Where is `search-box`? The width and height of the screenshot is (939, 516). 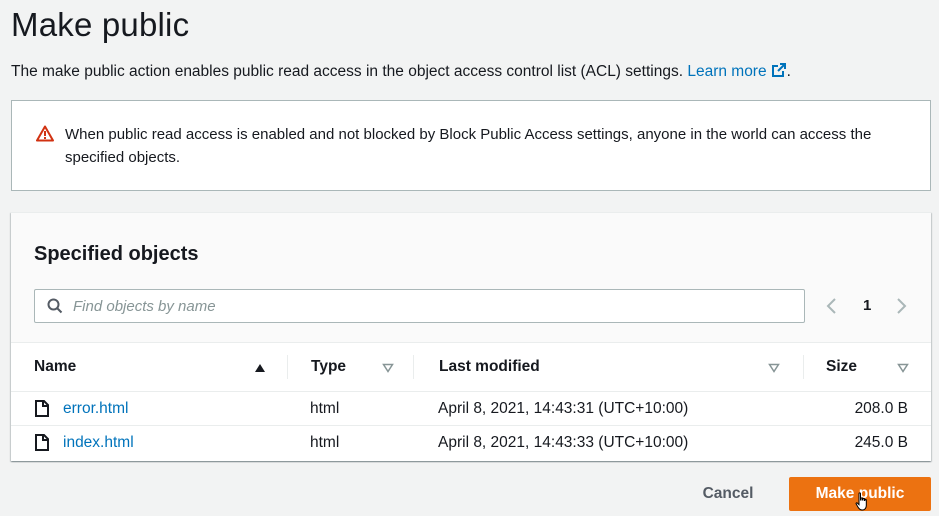
search-box is located at coordinates (419, 306).